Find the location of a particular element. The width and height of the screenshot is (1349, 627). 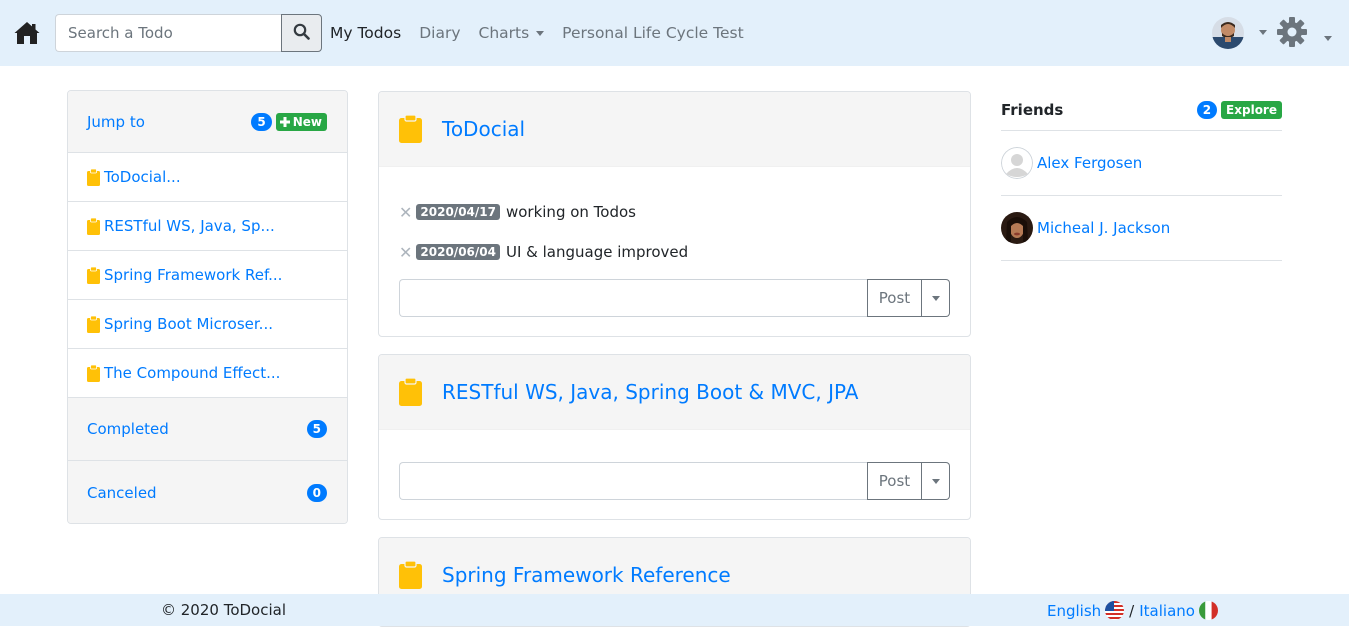

friend-item: Micheal J. Jackson is located at coordinates (1141, 228).